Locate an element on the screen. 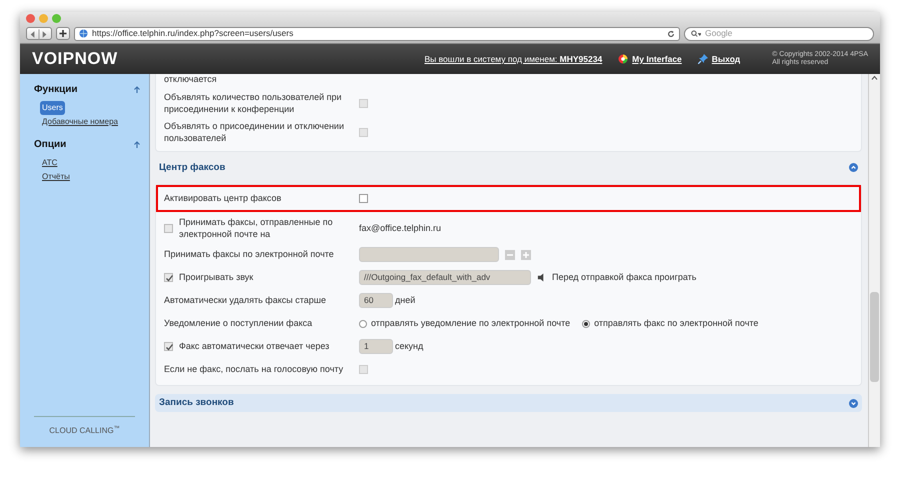  group-title: Функции is located at coordinates (56, 90).